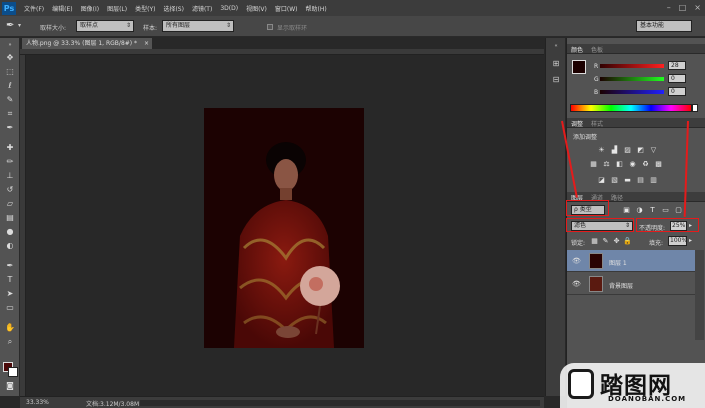  Describe the element at coordinates (678, 210) in the screenshot. I see `filter-smart-object-icon: ▢` at that location.